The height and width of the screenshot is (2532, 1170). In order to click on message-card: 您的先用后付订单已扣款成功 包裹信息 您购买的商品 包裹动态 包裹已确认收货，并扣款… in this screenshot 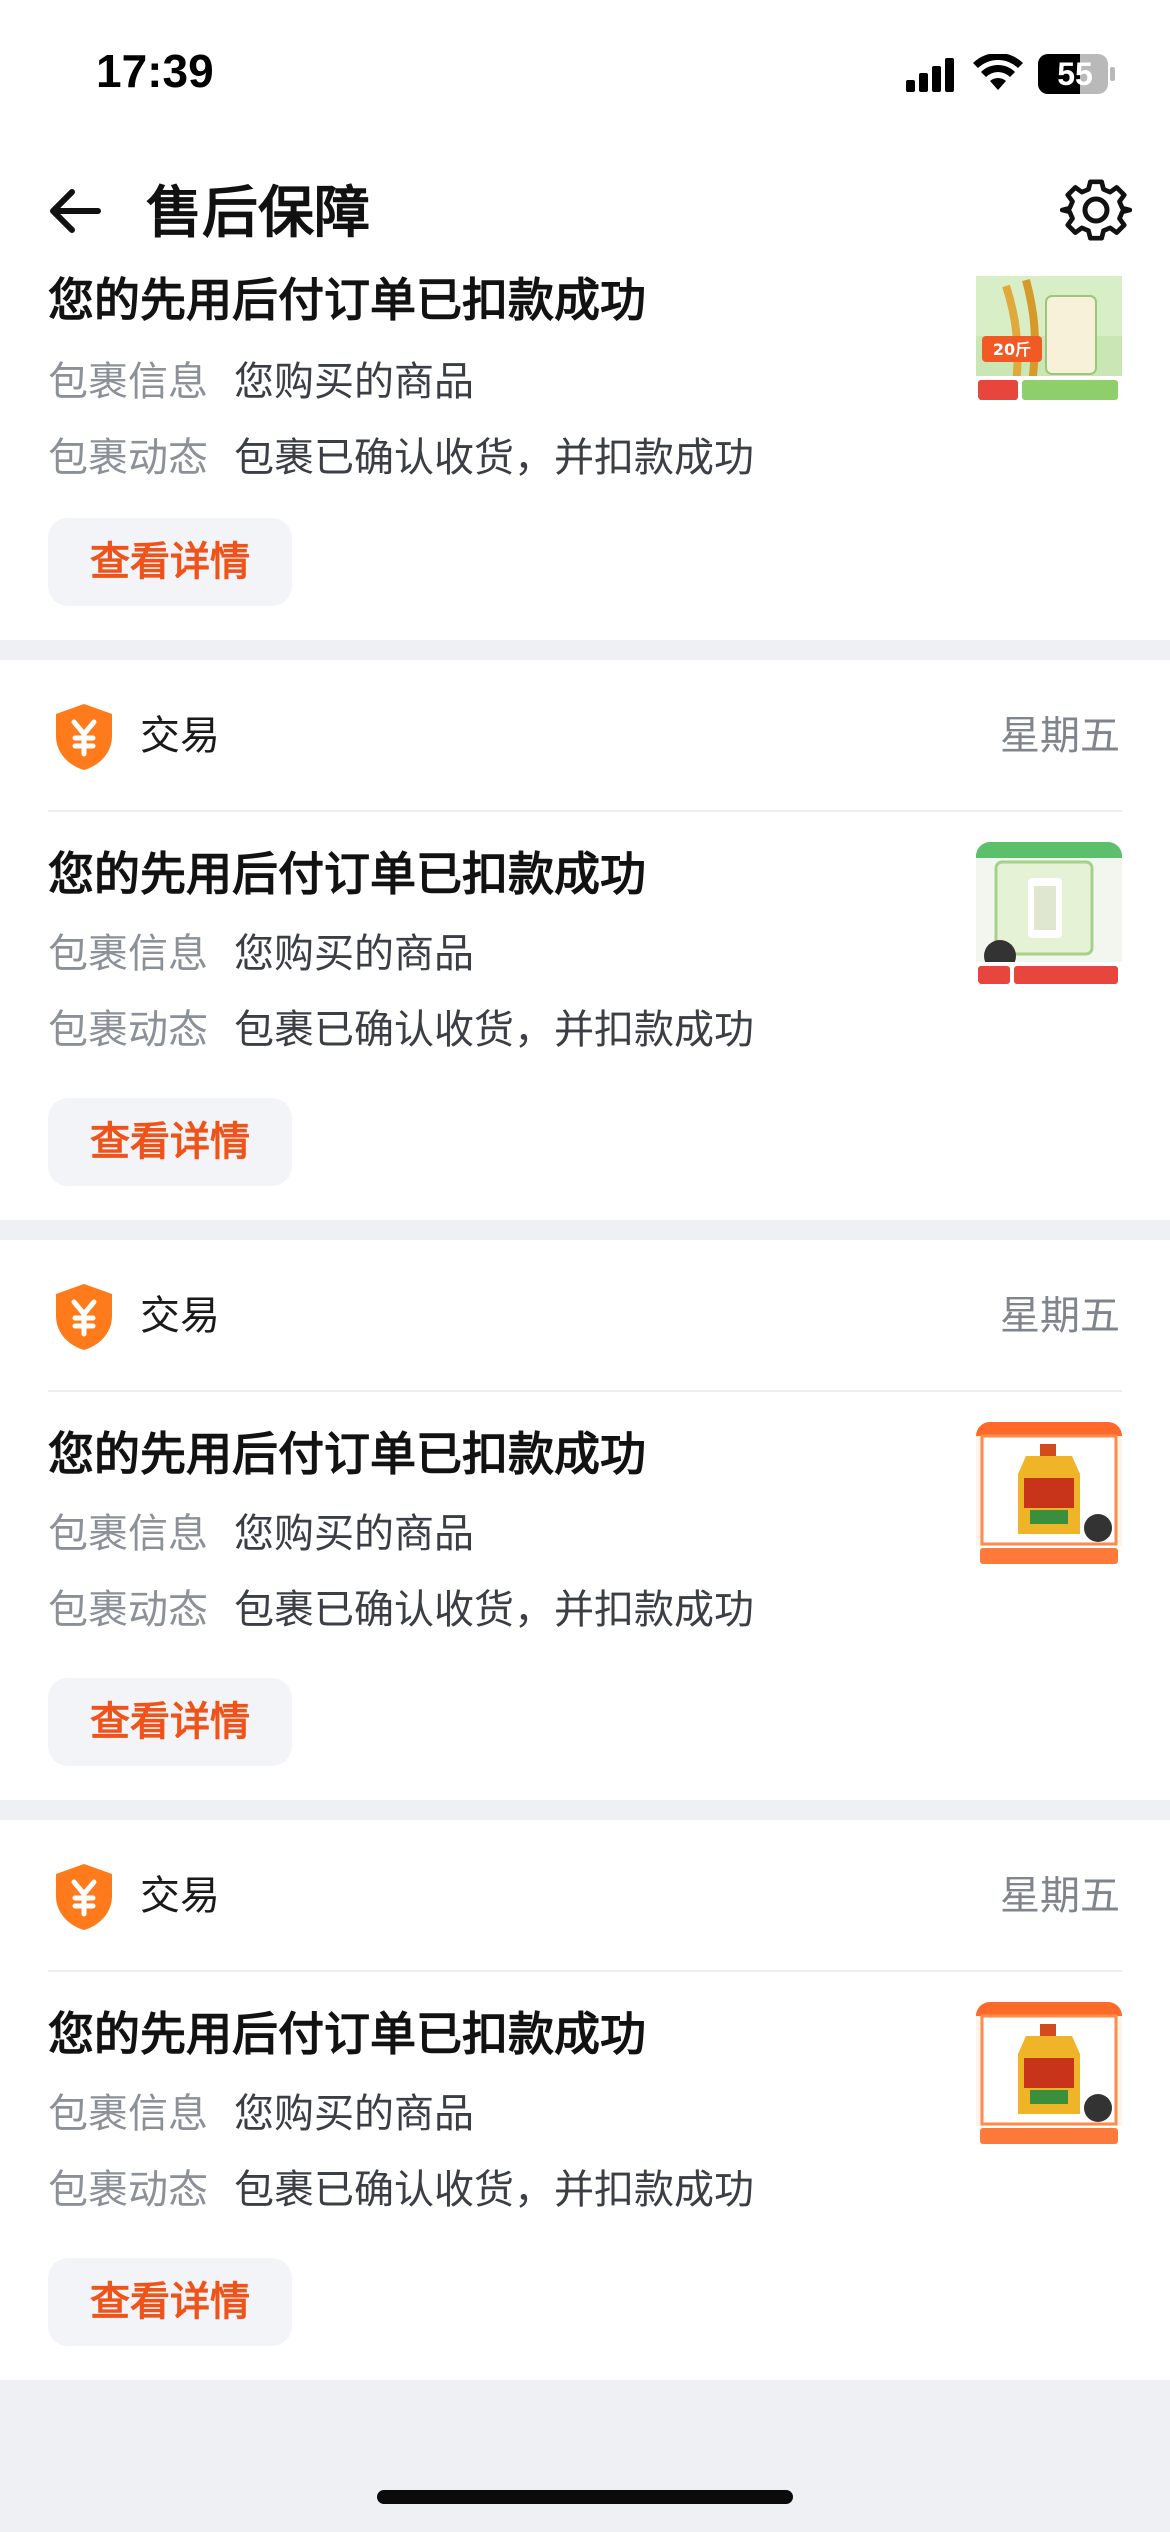, I will do `click(585, 456)`.